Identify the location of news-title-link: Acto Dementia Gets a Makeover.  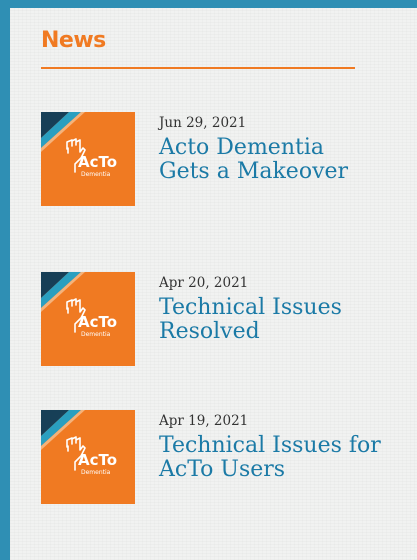
(270, 160).